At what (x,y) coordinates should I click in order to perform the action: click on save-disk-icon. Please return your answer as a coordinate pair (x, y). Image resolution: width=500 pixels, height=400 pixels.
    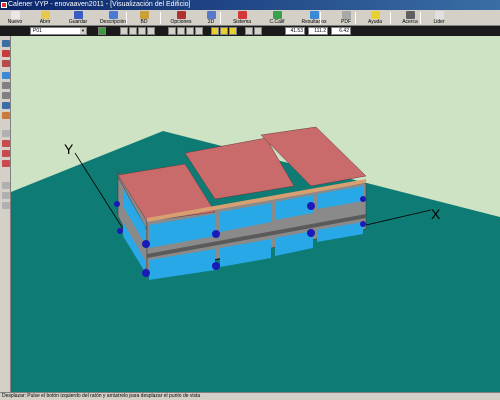
    Looking at the image, I should click on (78, 15).